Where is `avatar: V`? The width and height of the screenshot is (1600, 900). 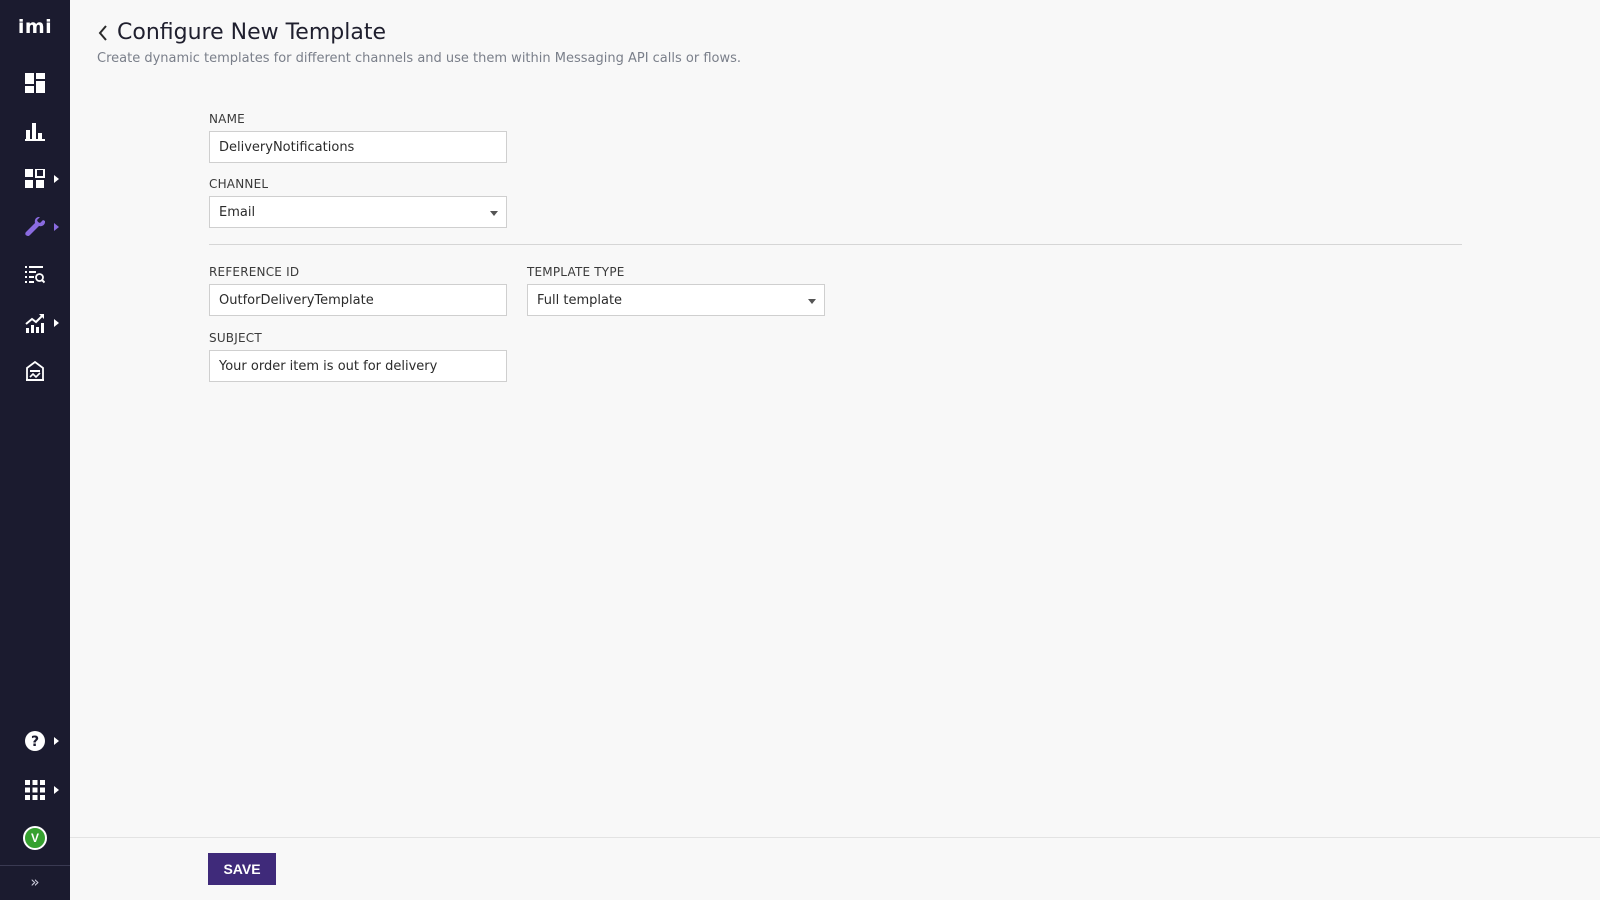 avatar: V is located at coordinates (35, 838).